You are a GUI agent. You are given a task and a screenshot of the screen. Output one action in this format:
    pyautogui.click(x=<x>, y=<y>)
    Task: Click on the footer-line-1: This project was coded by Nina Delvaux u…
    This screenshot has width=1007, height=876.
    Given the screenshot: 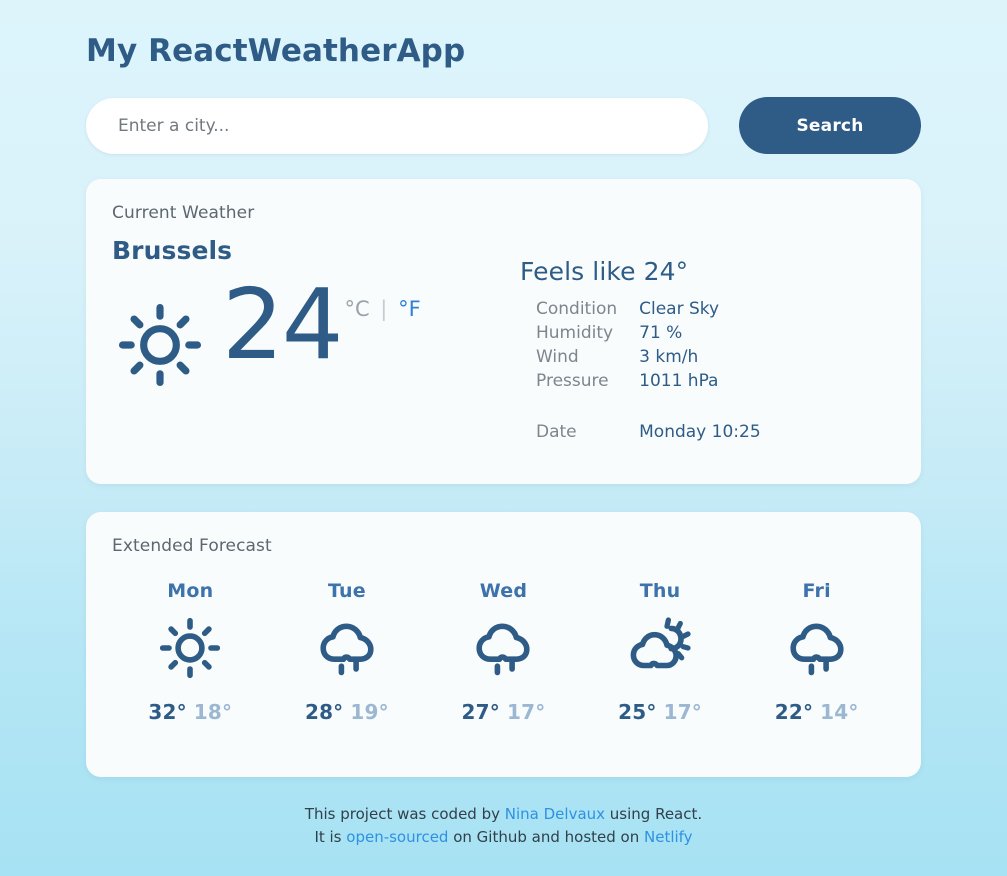 What is the action you would take?
    pyautogui.click(x=503, y=814)
    